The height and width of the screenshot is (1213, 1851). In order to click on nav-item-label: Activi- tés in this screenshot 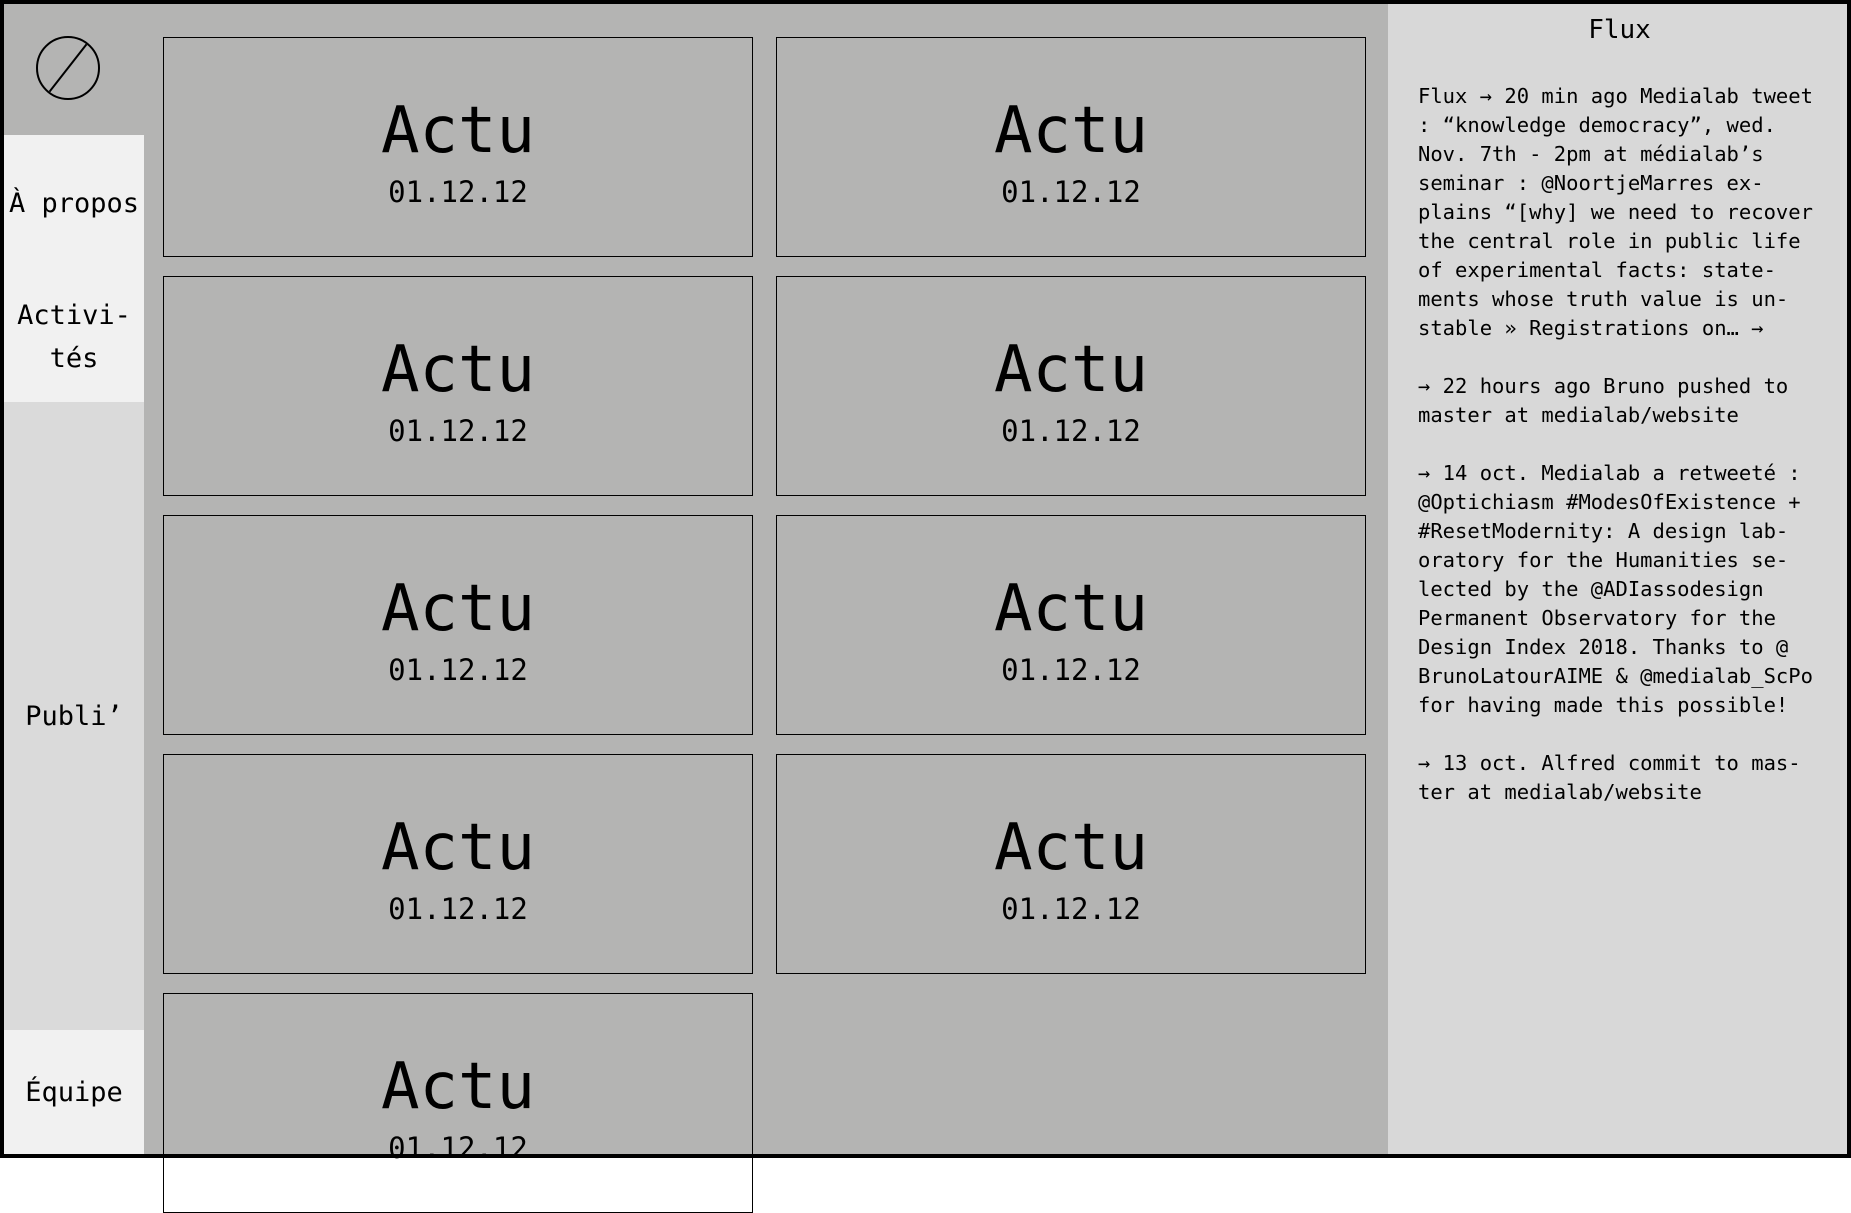, I will do `click(74, 337)`.